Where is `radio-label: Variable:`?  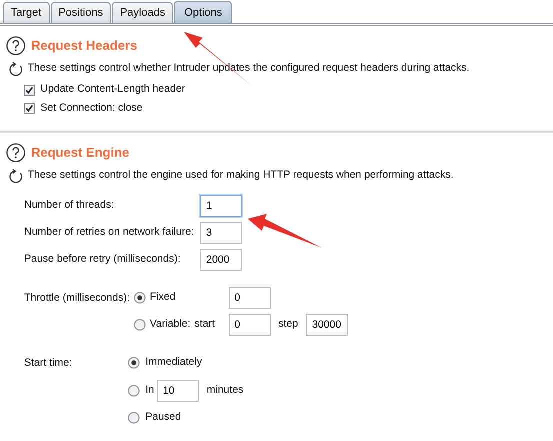
radio-label: Variable: is located at coordinates (170, 324).